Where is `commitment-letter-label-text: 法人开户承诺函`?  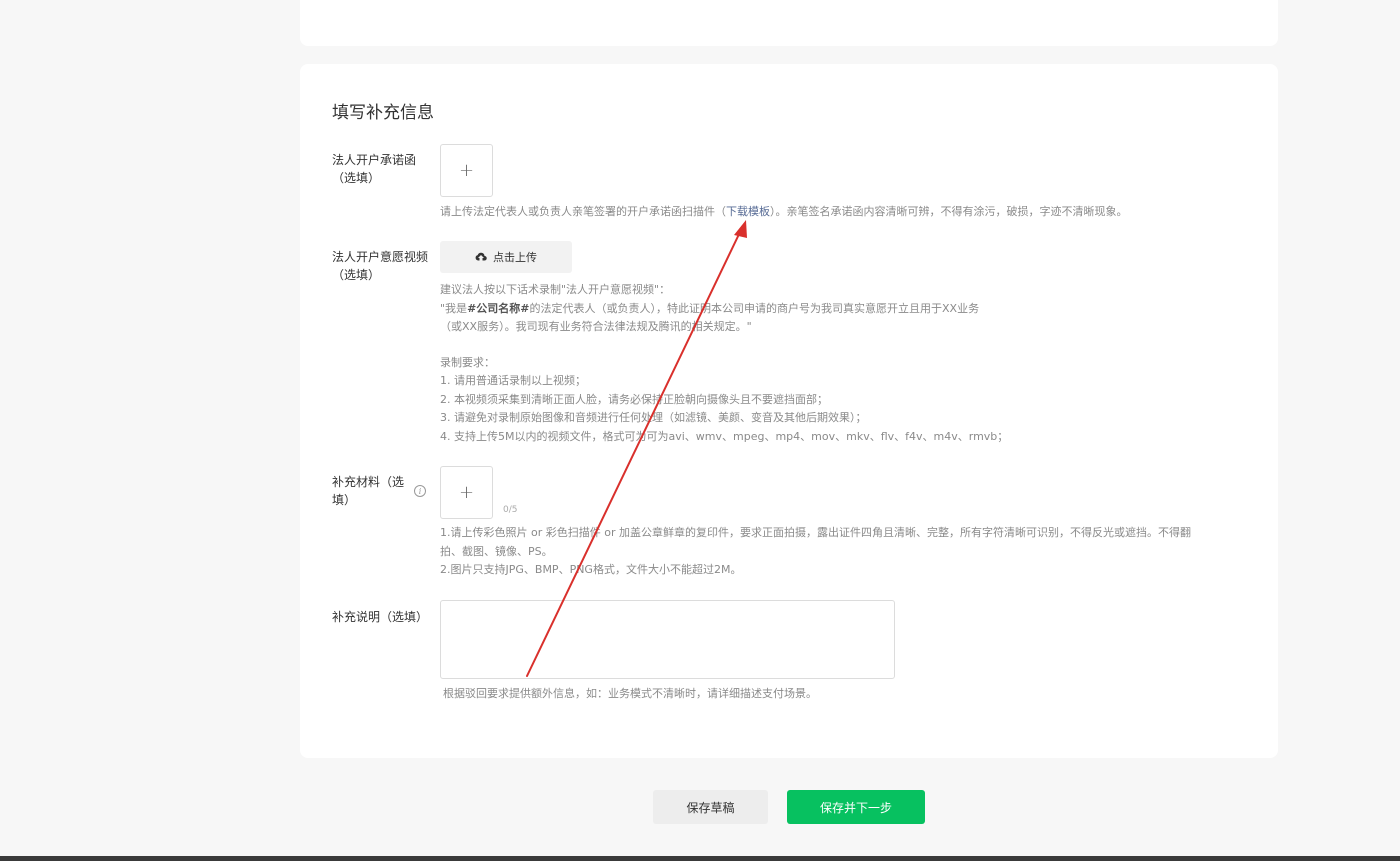 commitment-letter-label-text: 法人开户承诺函 is located at coordinates (374, 160).